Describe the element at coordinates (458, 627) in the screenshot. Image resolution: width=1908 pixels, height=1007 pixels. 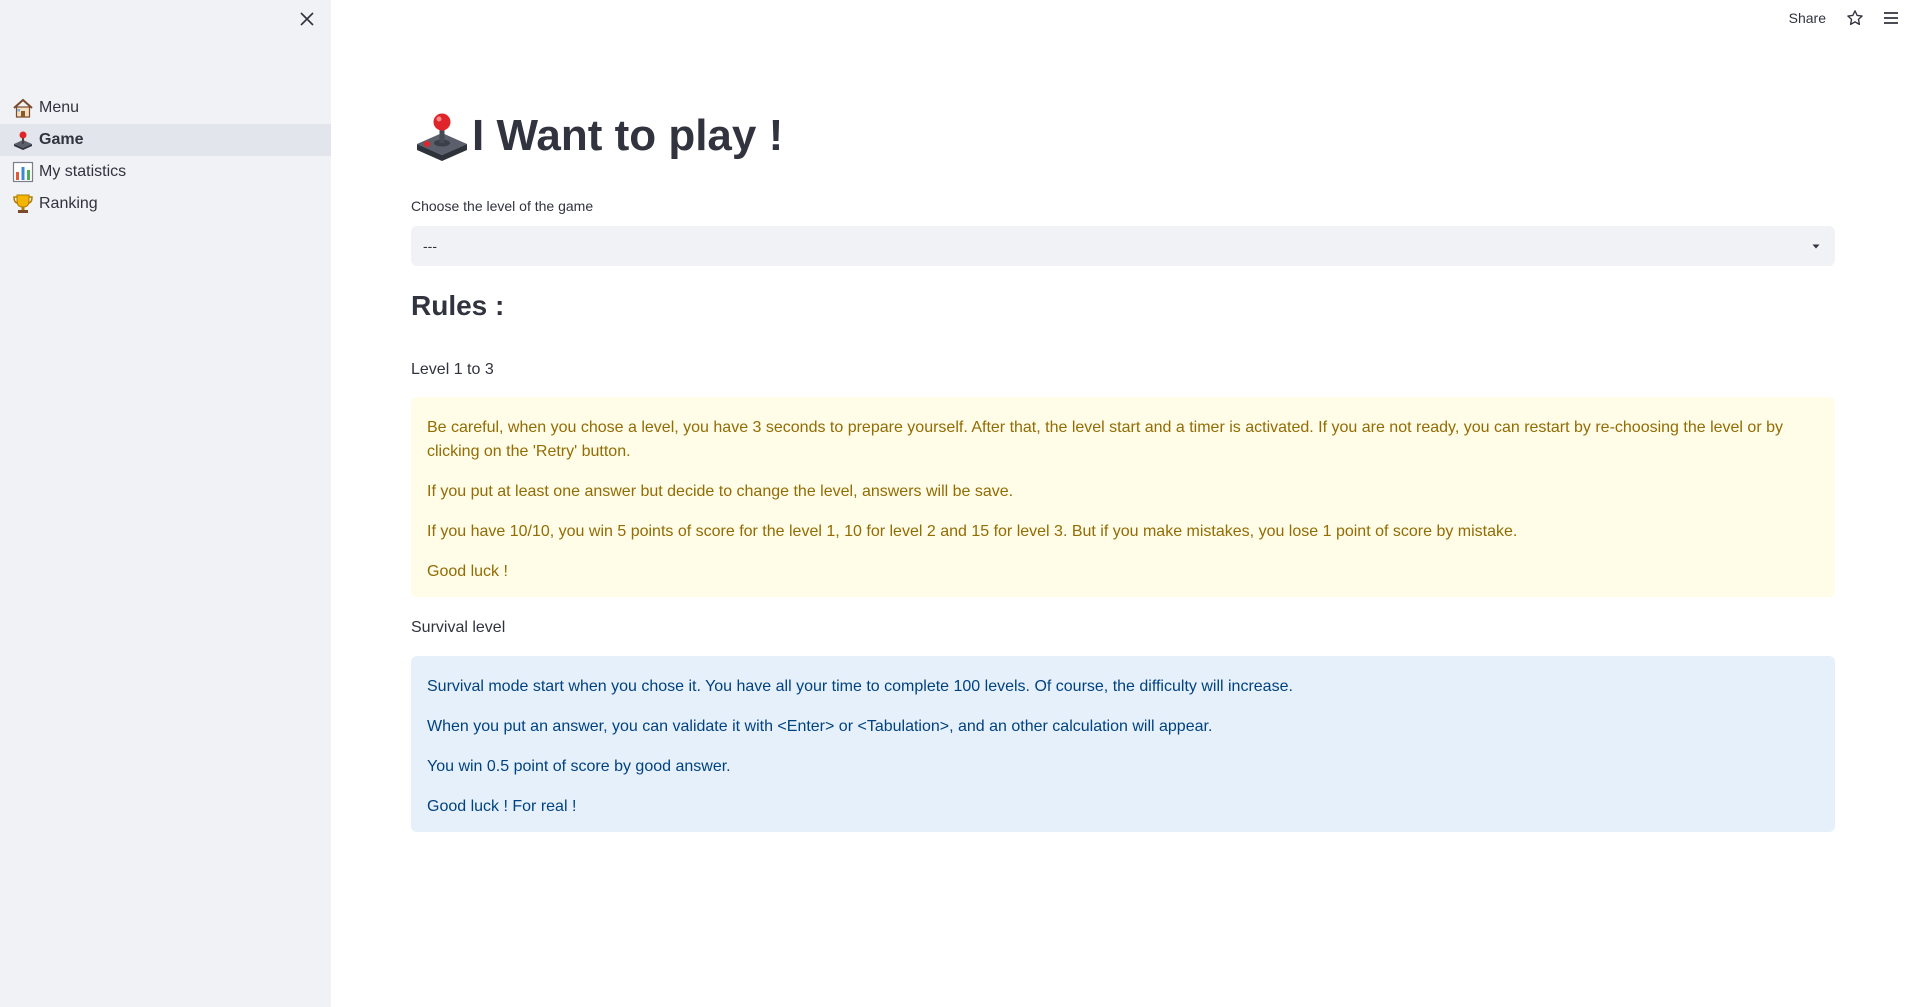
I see `survival-level-label: Survival level` at that location.